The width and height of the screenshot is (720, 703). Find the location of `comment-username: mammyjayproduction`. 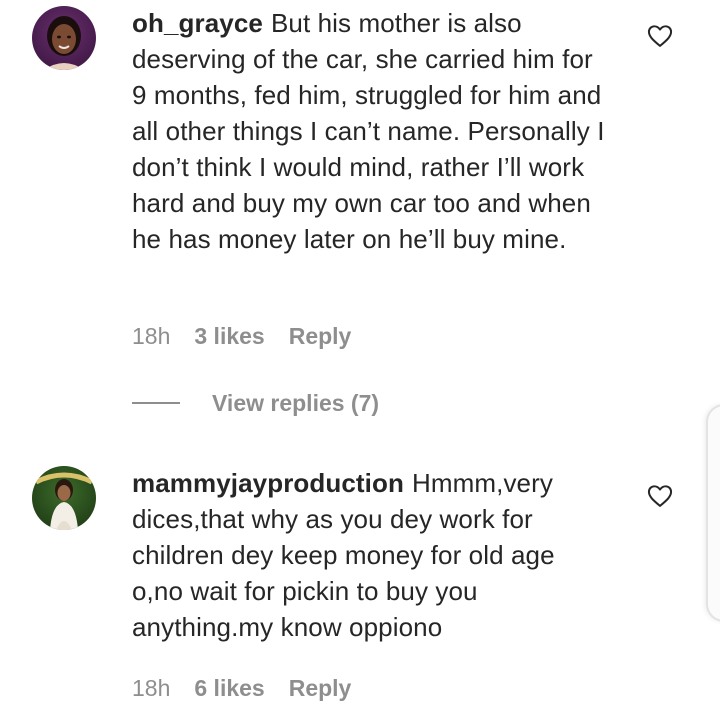

comment-username: mammyjayproduction is located at coordinates (268, 483).